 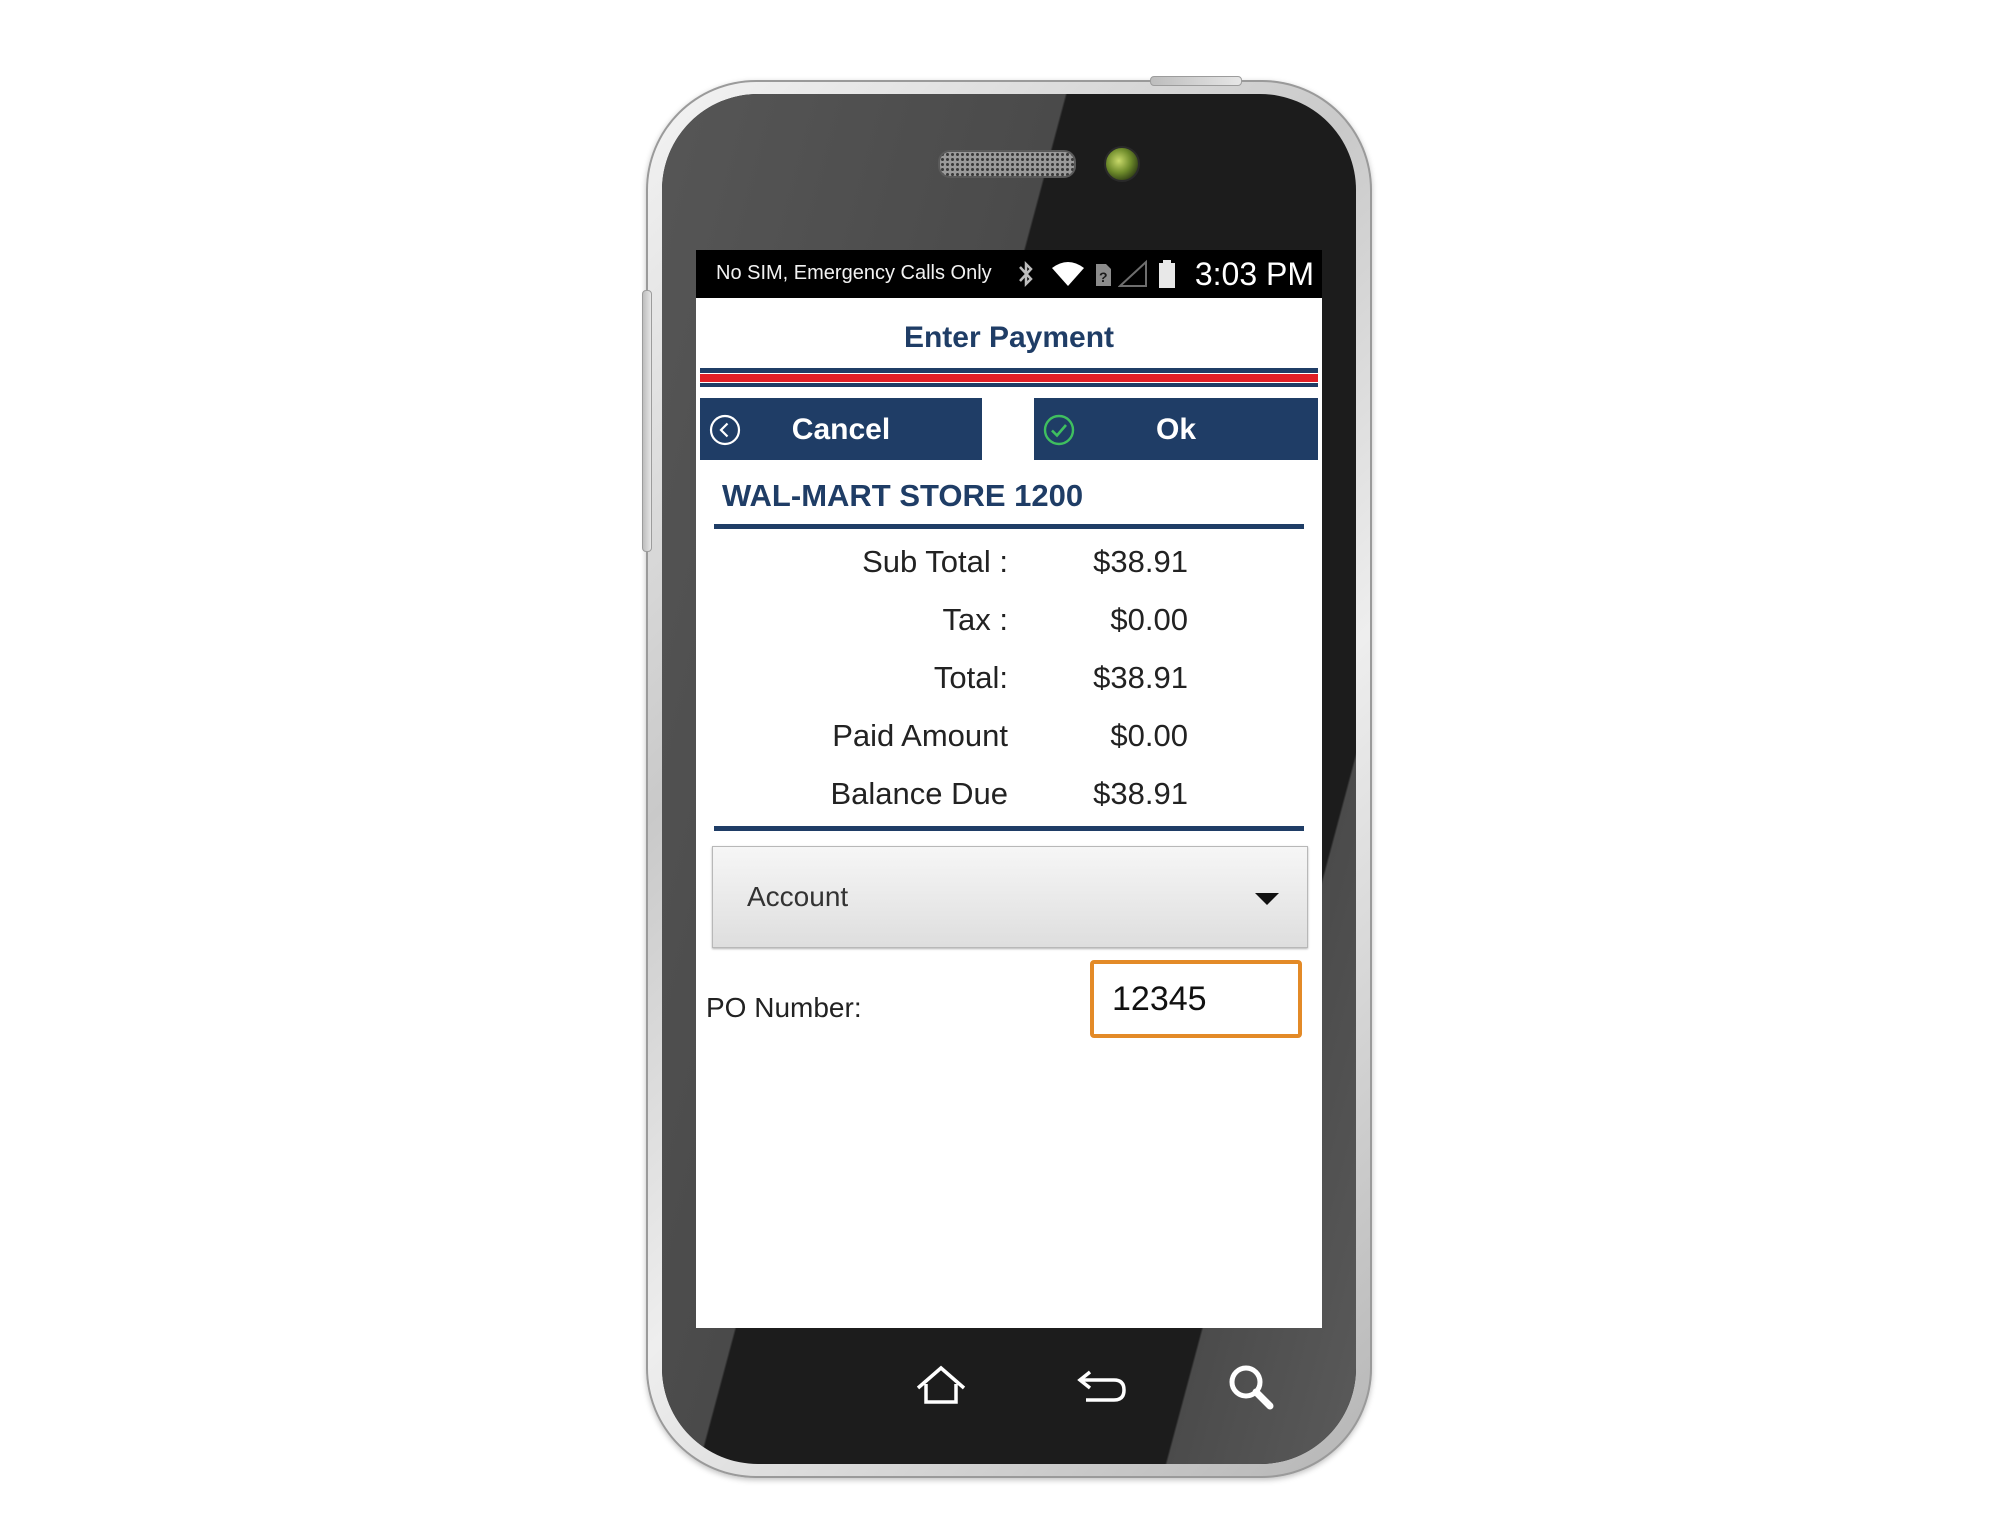 I want to click on volume-button, so click(x=647, y=421).